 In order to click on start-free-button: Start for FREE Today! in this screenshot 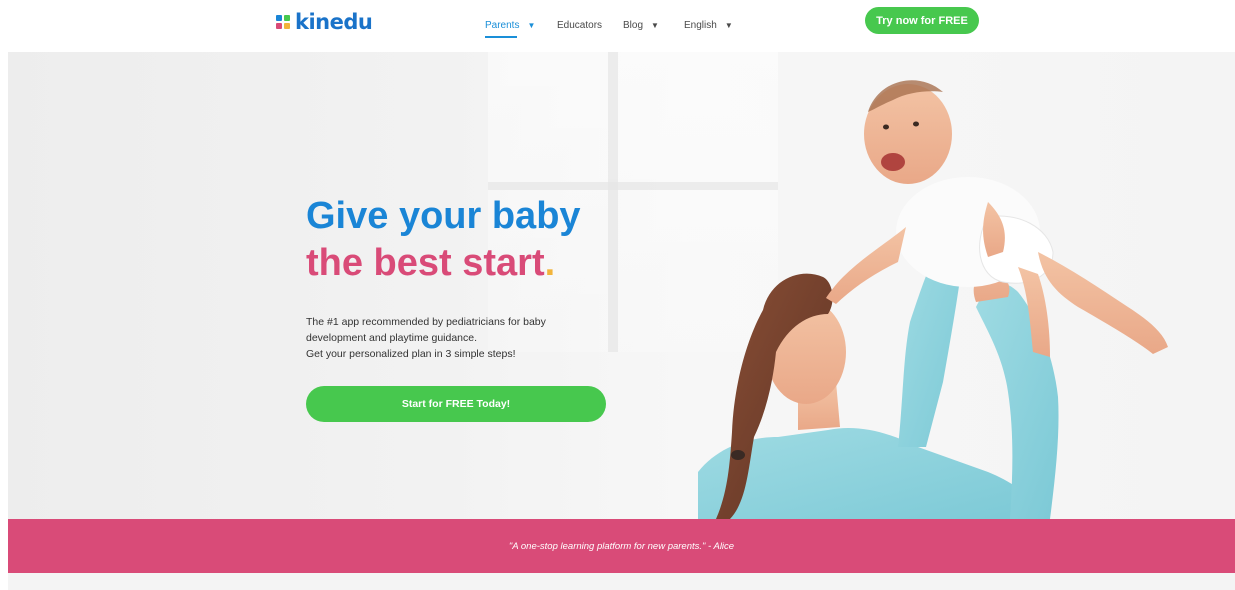, I will do `click(456, 404)`.